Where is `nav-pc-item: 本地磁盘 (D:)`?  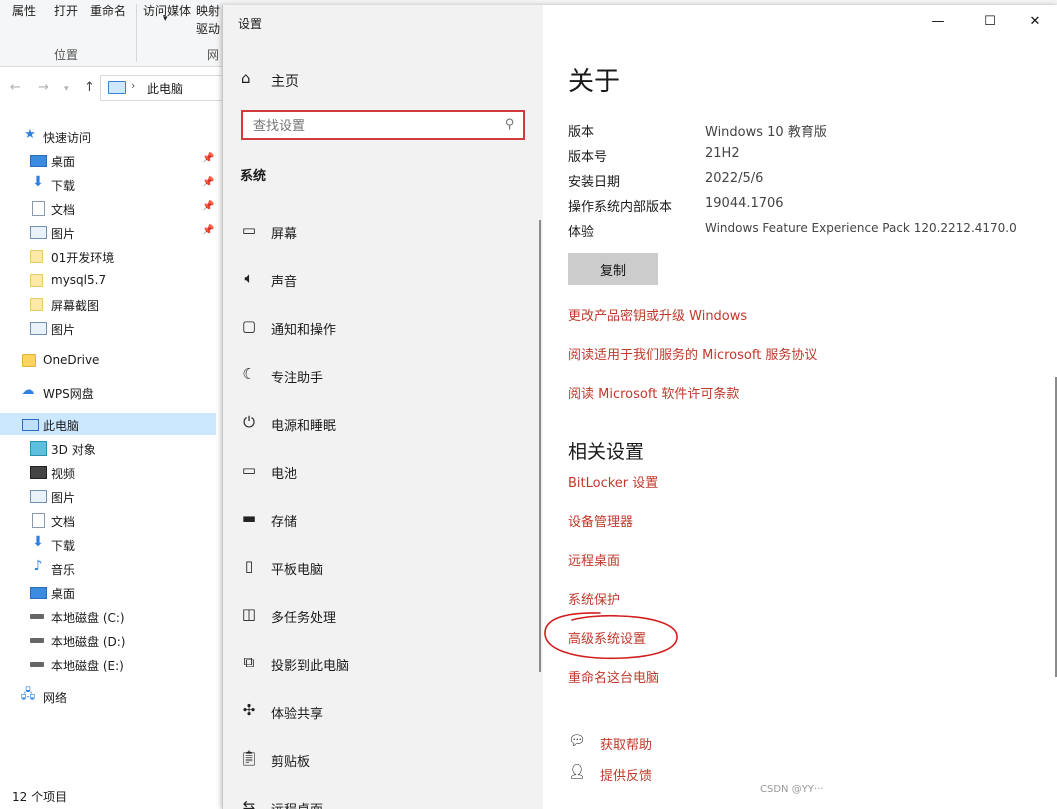
nav-pc-item: 本地磁盘 (D:) is located at coordinates (108, 640).